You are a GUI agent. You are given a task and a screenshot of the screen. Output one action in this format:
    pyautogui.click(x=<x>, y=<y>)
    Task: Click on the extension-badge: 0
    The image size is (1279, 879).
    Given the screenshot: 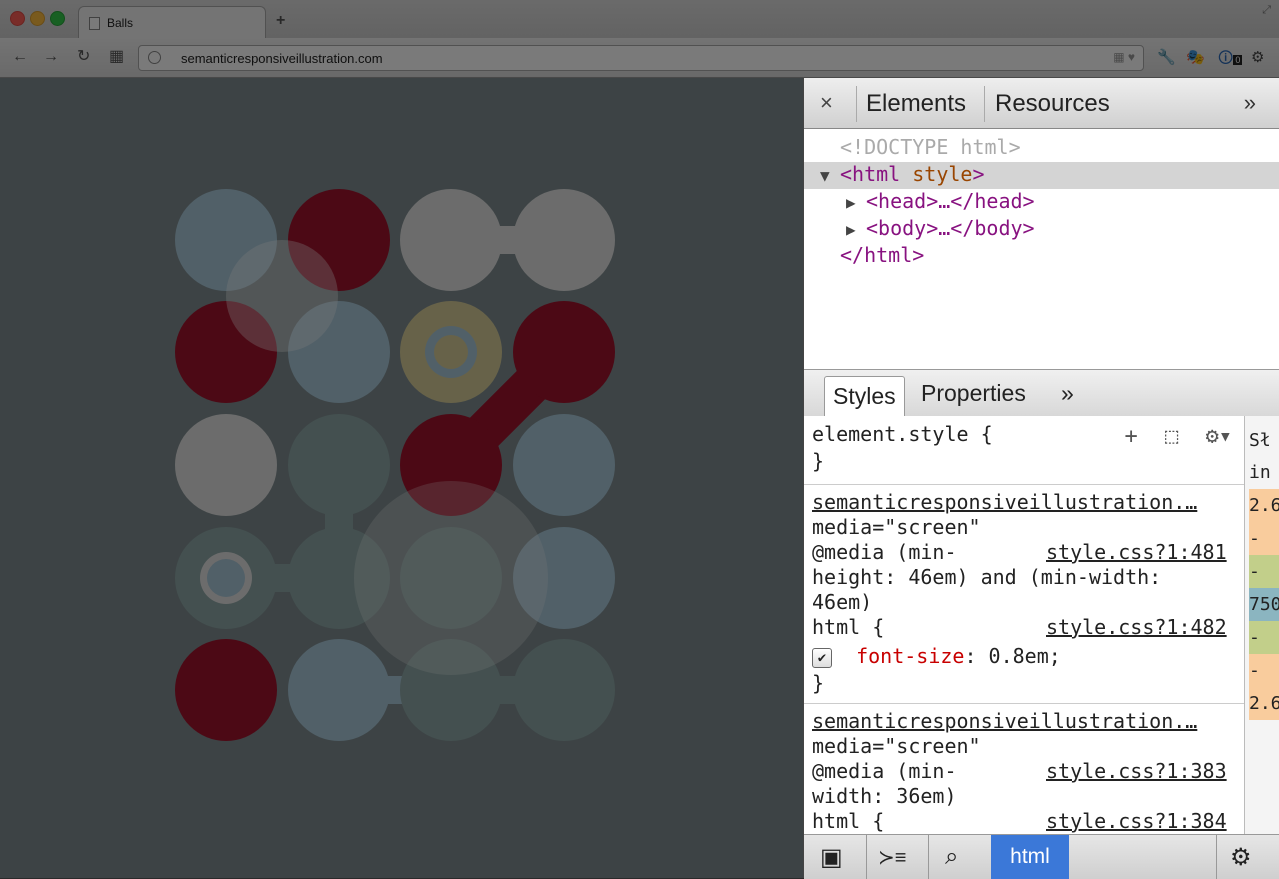 What is the action you would take?
    pyautogui.click(x=1238, y=60)
    